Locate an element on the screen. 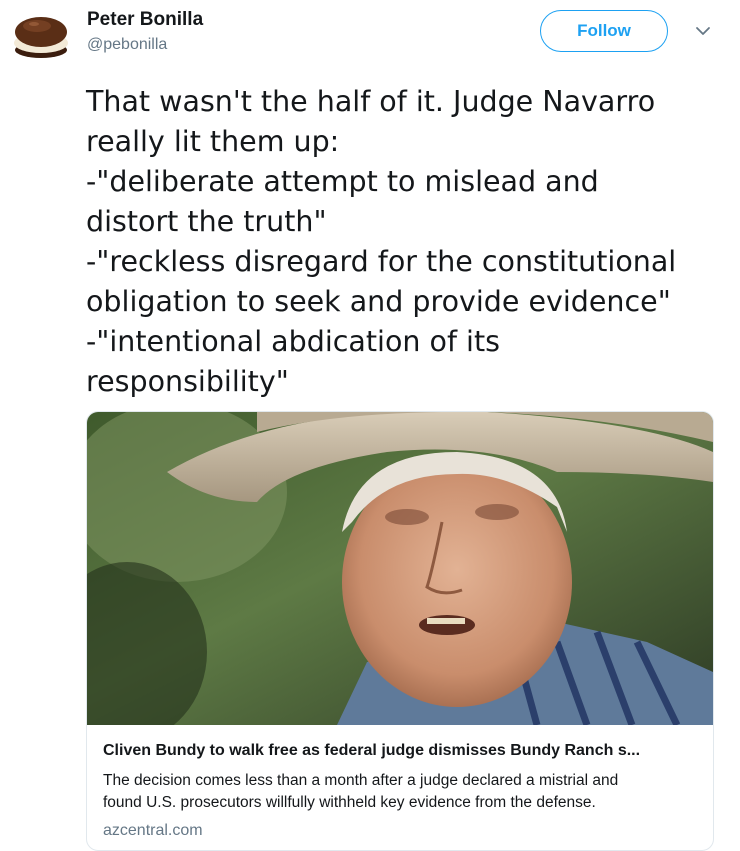 The image size is (740, 851). card-domain: azcentral.com is located at coordinates (153, 831).